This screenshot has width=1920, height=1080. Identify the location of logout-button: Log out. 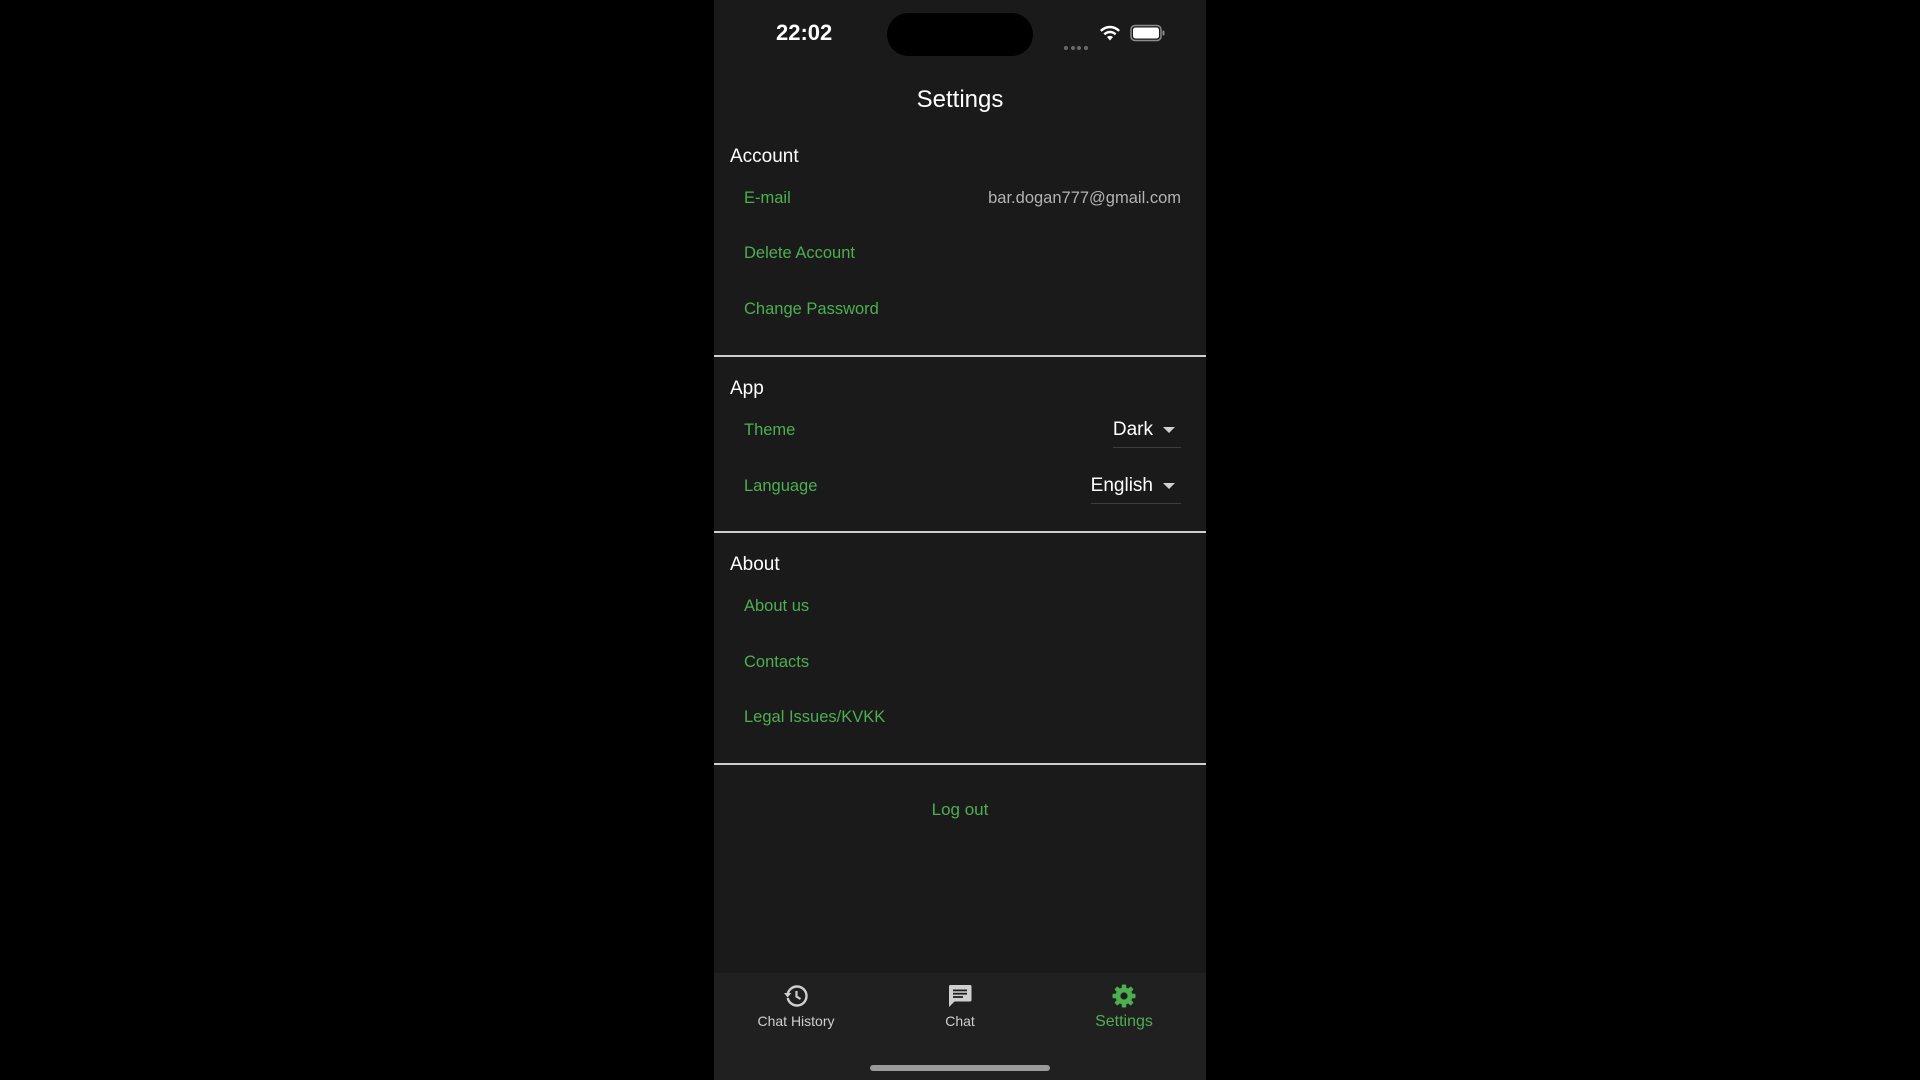
(960, 810).